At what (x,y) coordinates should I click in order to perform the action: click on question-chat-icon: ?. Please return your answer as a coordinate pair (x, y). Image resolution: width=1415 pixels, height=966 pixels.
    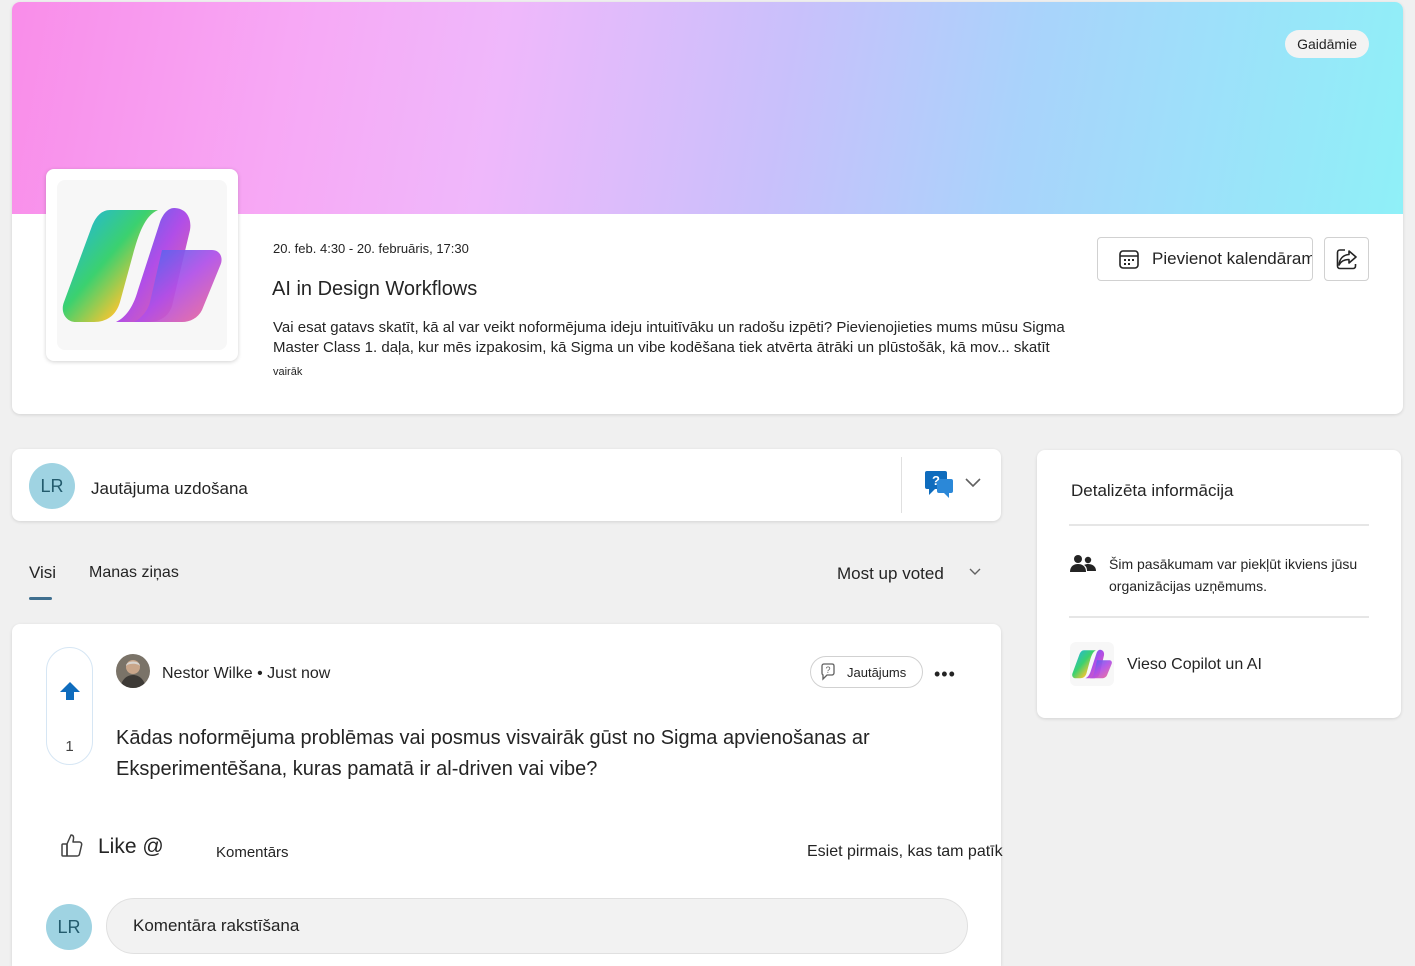
    Looking at the image, I should click on (939, 484).